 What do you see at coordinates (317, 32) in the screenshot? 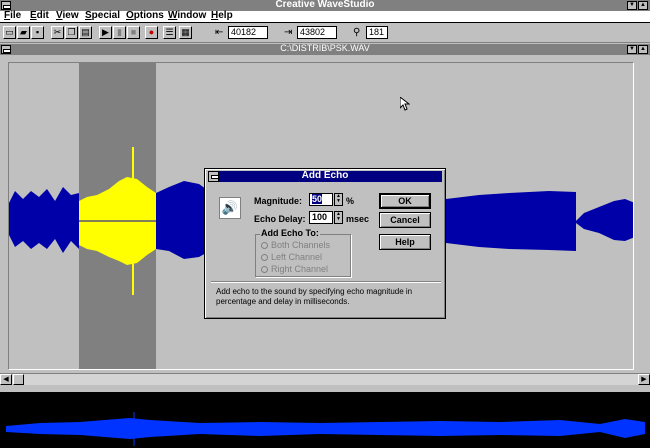
I see `end-position-field: 43802` at bounding box center [317, 32].